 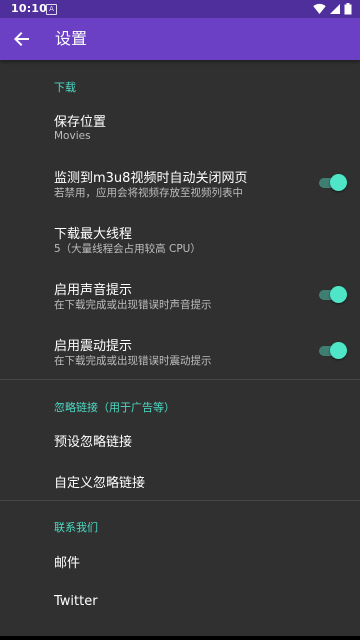 What do you see at coordinates (76, 601) in the screenshot?
I see `pref-title: Twitter` at bounding box center [76, 601].